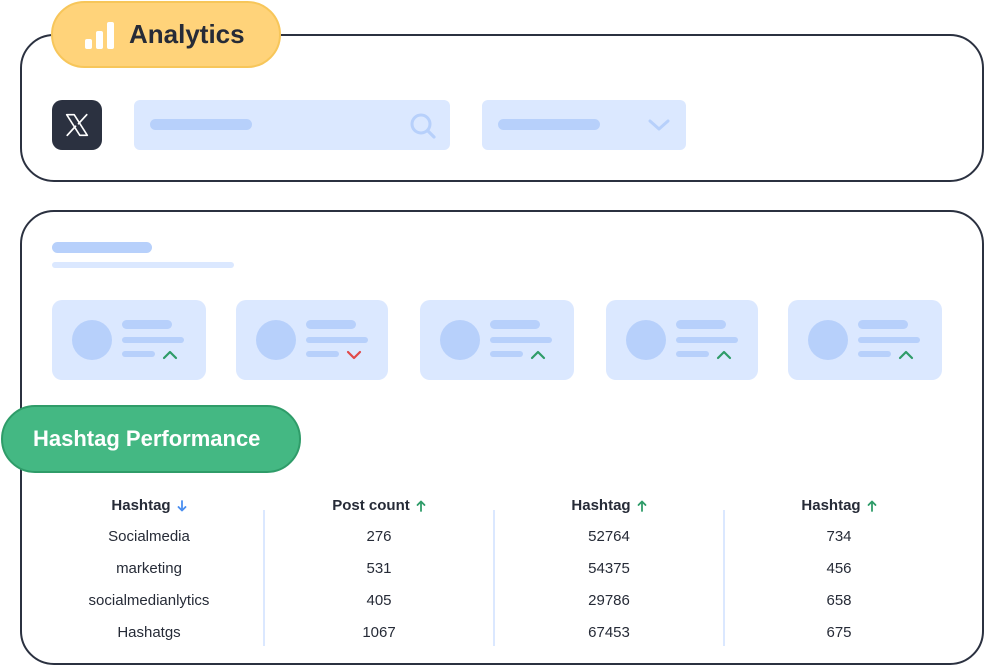 This screenshot has height=667, width=985. I want to click on x-platform-icon, so click(77, 125).